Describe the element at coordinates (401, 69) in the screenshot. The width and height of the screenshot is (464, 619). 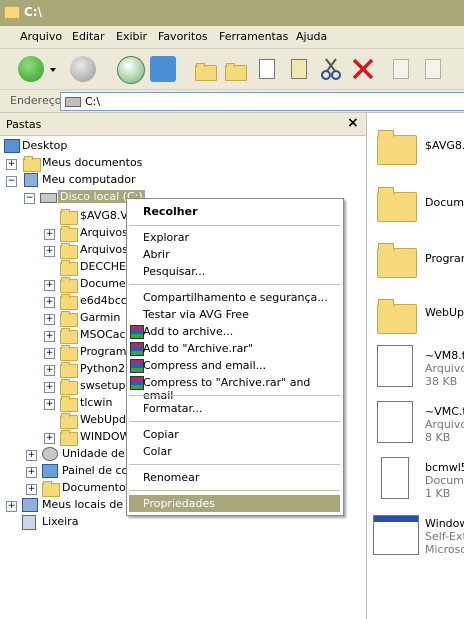
I see `move-to-icon` at that location.